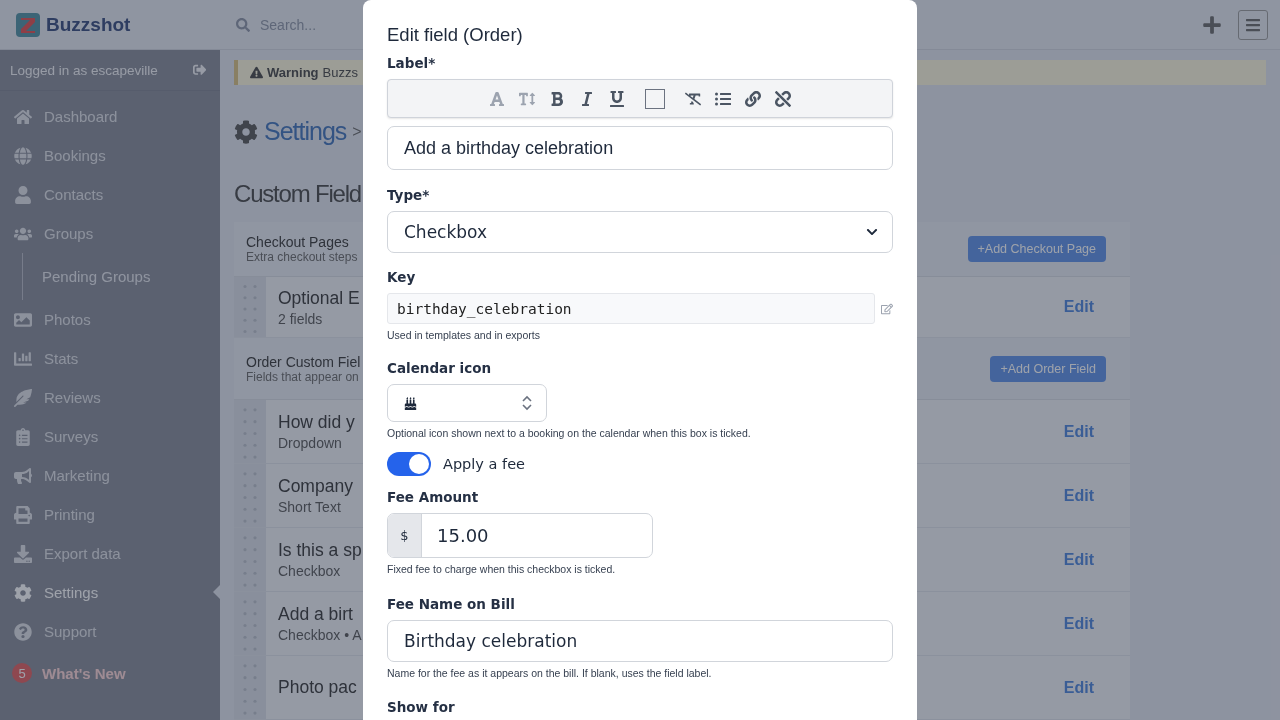 The width and height of the screenshot is (1280, 720). What do you see at coordinates (1048, 368) in the screenshot?
I see `add-button: +Add Order Field` at bounding box center [1048, 368].